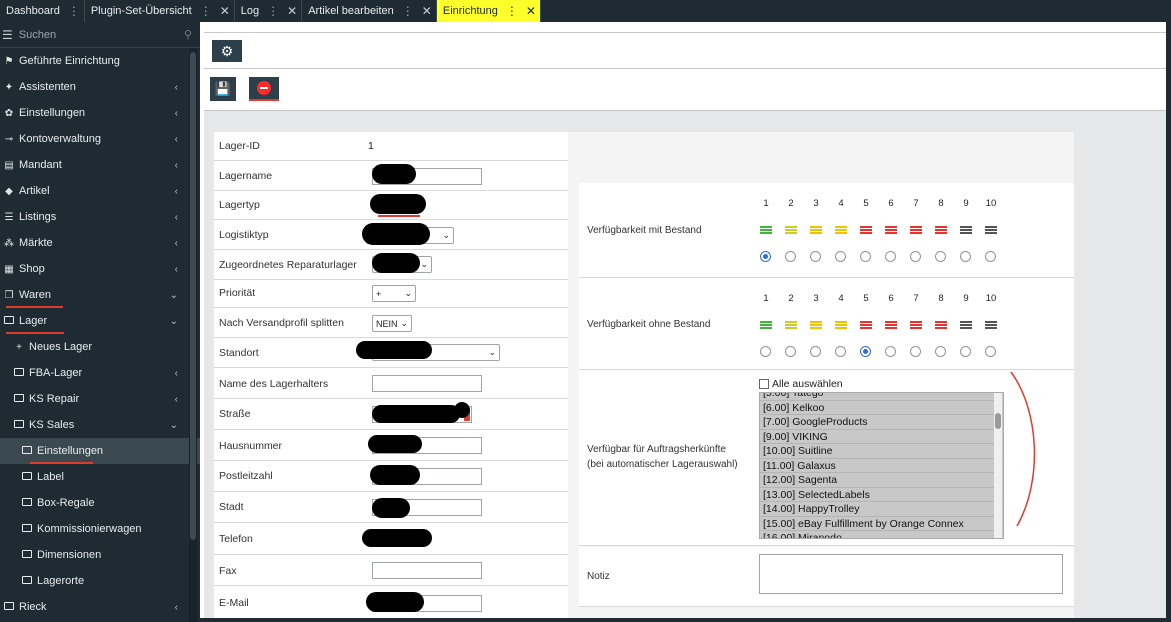 The width and height of the screenshot is (1171, 622). What do you see at coordinates (998, 465) in the screenshot?
I see `listbox-scrollbar` at bounding box center [998, 465].